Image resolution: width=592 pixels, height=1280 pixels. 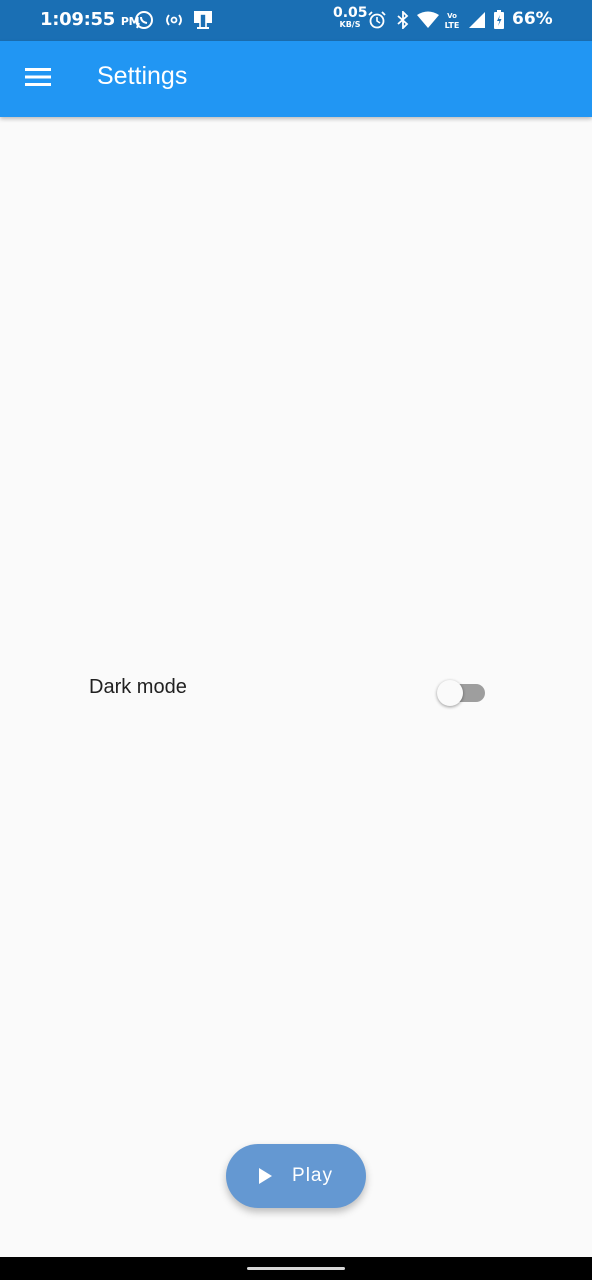 I want to click on setting-row-dark-mode: Dark mode, so click(x=289, y=688).